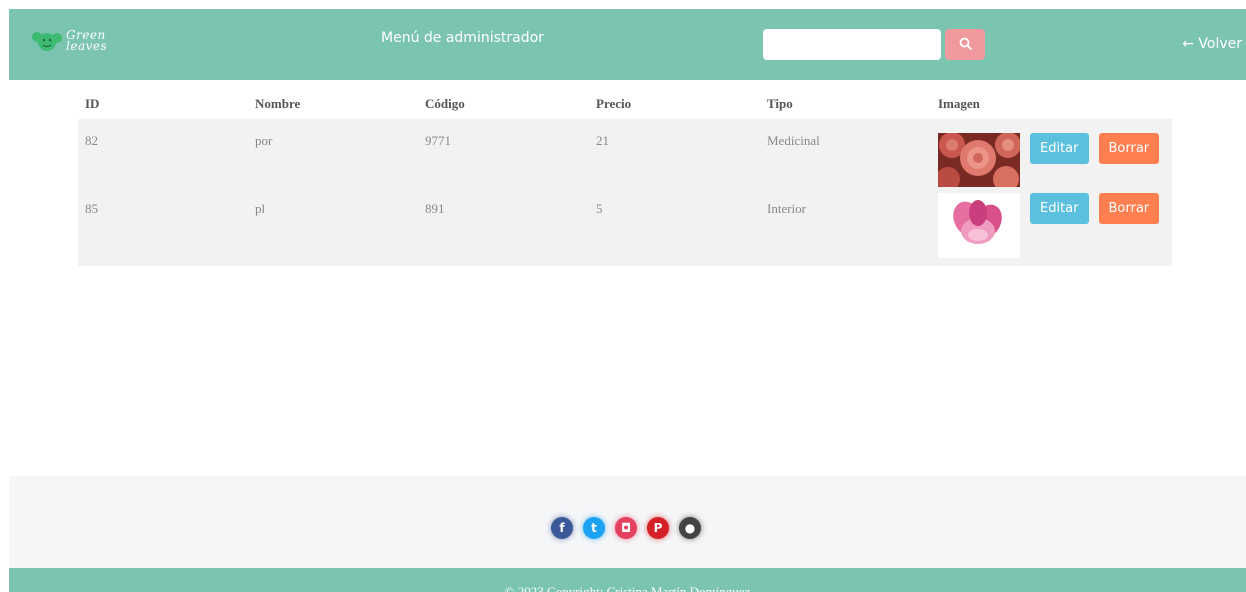 The width and height of the screenshot is (1246, 592). I want to click on column-header-nombre: Nombre, so click(278, 103).